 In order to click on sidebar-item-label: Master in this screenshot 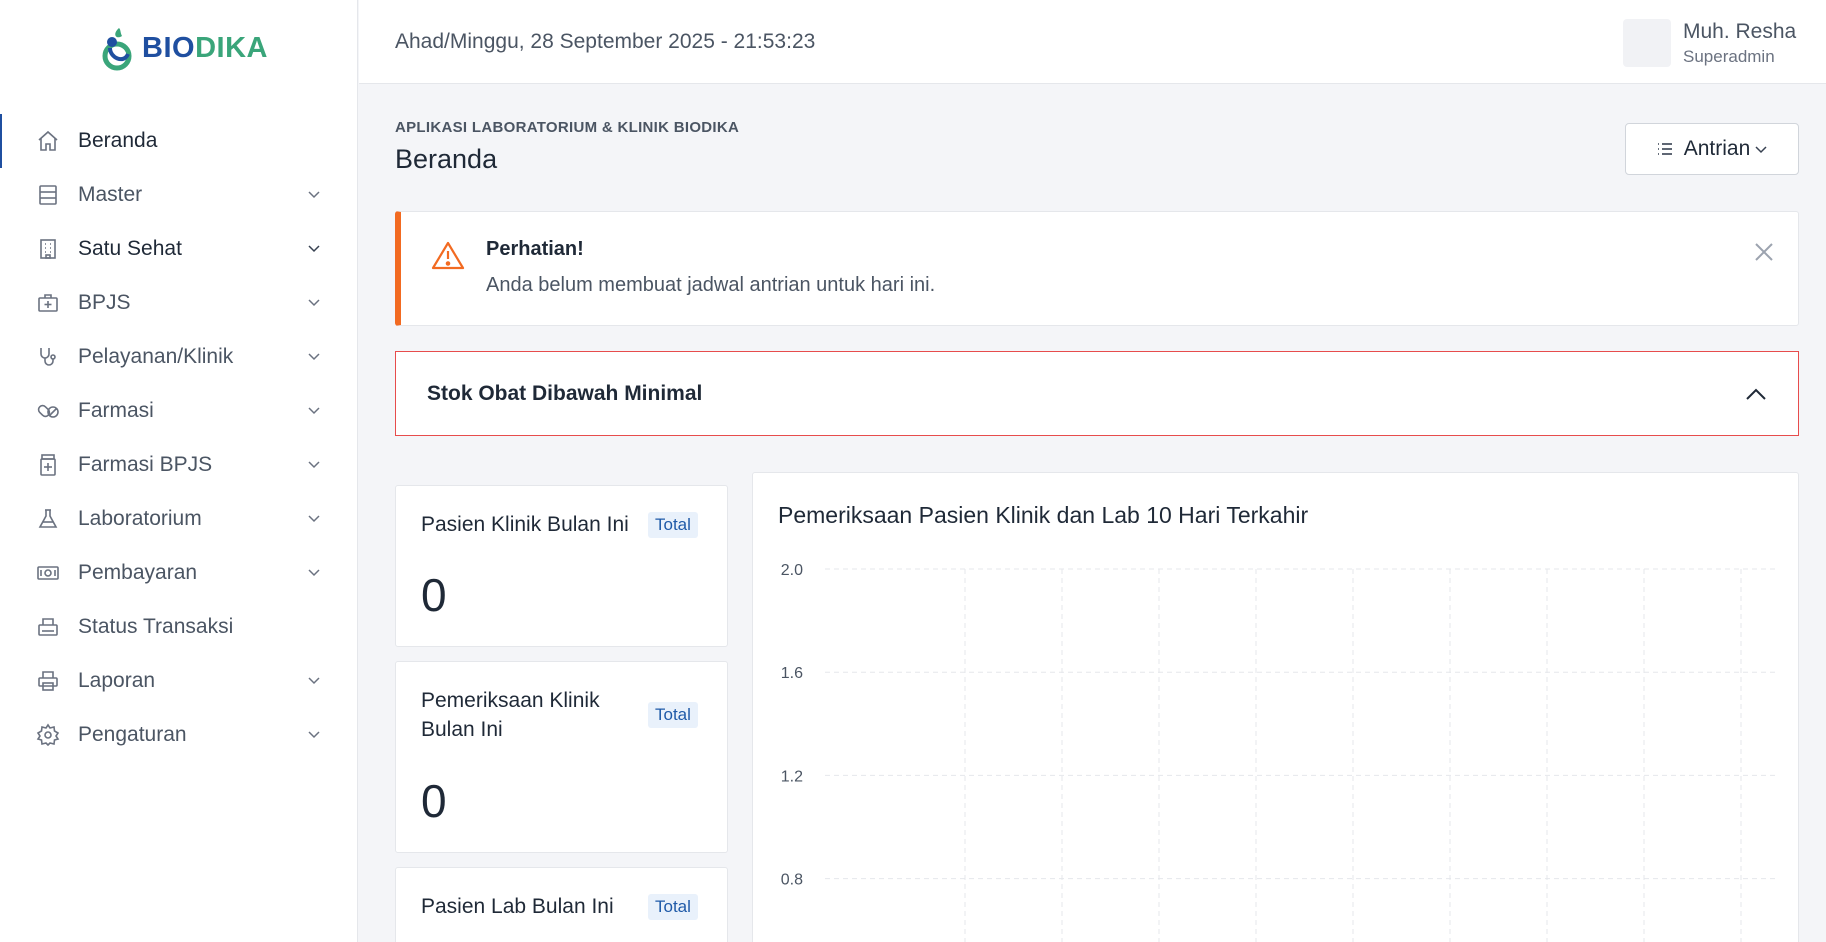, I will do `click(110, 194)`.